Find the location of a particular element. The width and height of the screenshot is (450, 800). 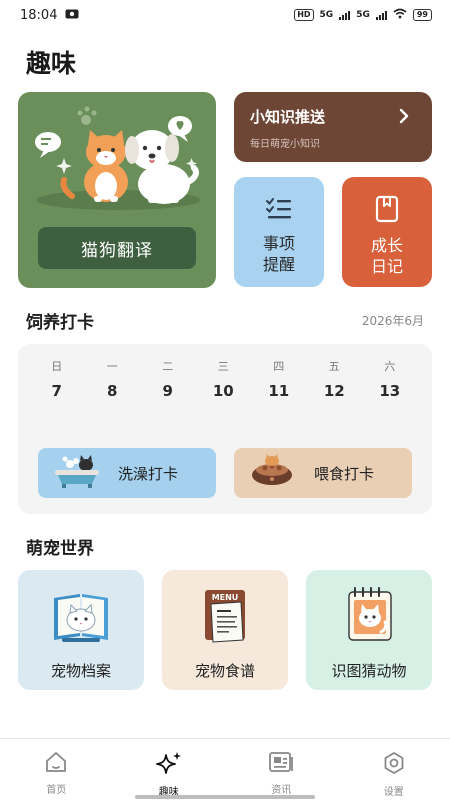

pet-profile-card: 宠物档案 is located at coordinates (81, 630).